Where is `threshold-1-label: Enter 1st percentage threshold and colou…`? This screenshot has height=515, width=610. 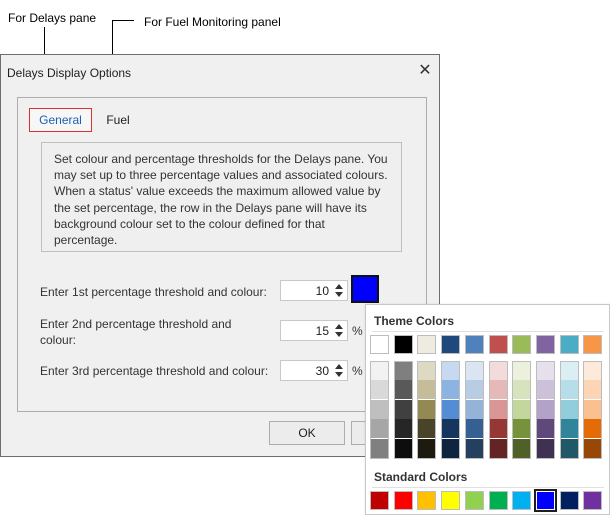 threshold-1-label: Enter 1st percentage threshold and colou… is located at coordinates (153, 292).